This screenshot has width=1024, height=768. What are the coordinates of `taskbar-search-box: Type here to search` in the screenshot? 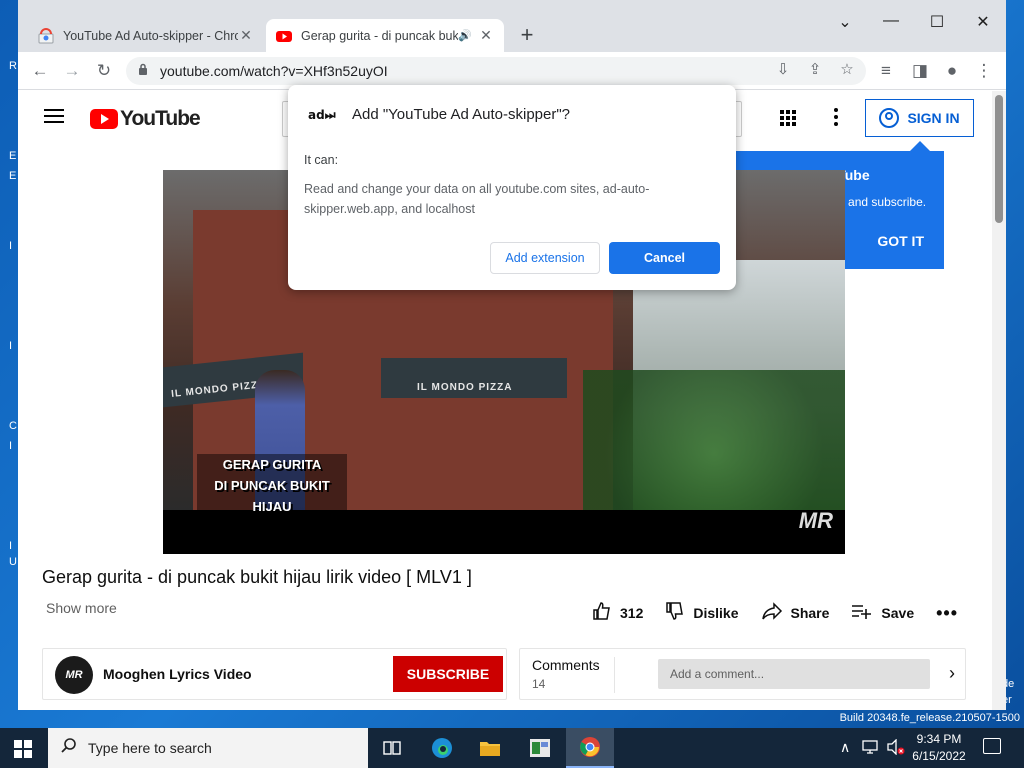 It's located at (208, 748).